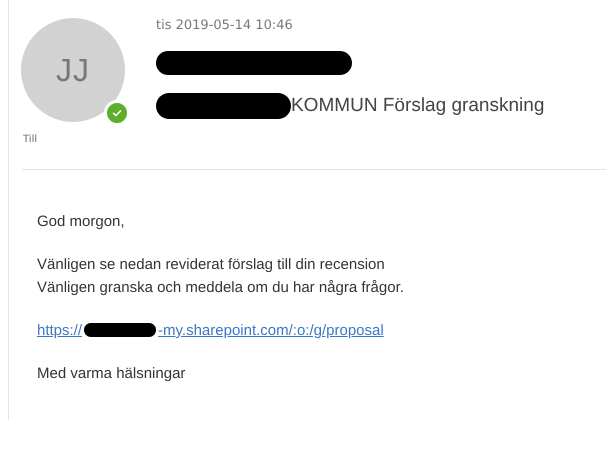  Describe the element at coordinates (221, 288) in the screenshot. I see `body-text: Vänligen granska och meddela om du har några frågor.` at that location.